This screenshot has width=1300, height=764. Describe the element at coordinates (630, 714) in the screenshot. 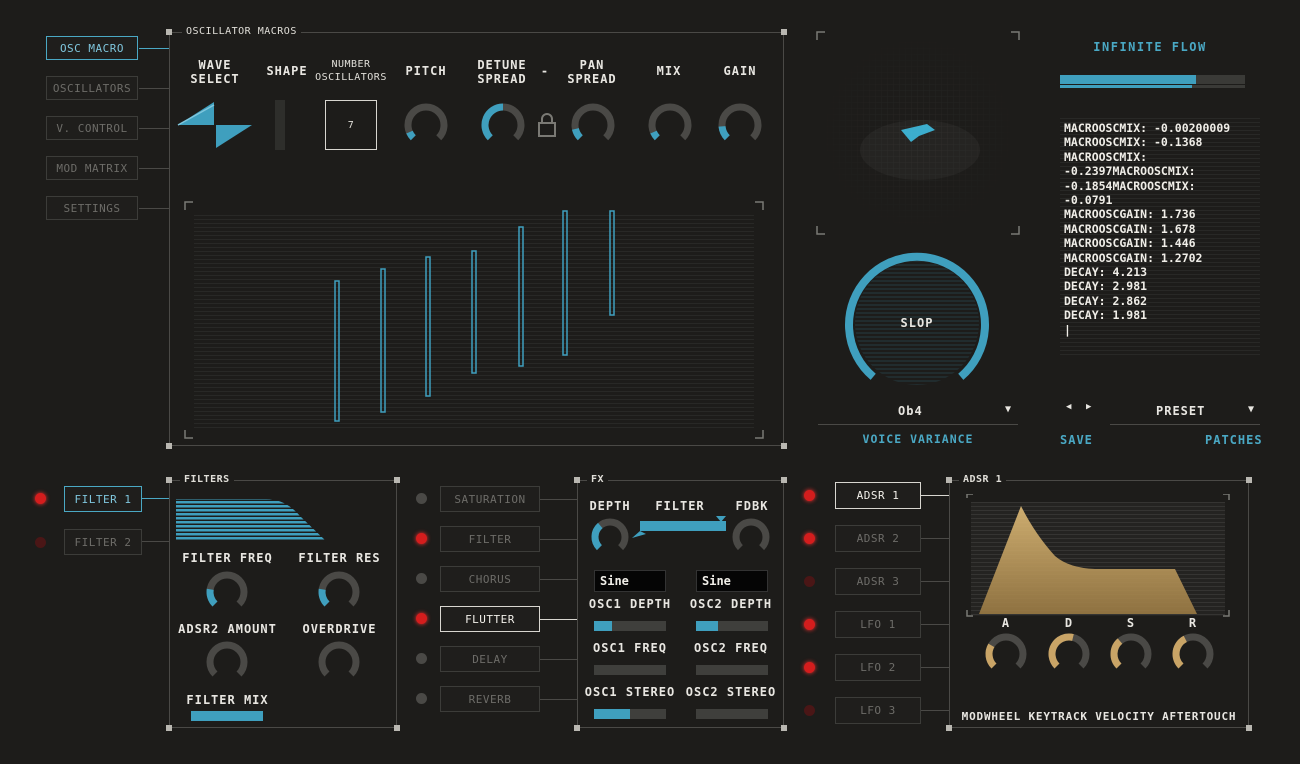

I see `osc1-stereo-slider` at that location.